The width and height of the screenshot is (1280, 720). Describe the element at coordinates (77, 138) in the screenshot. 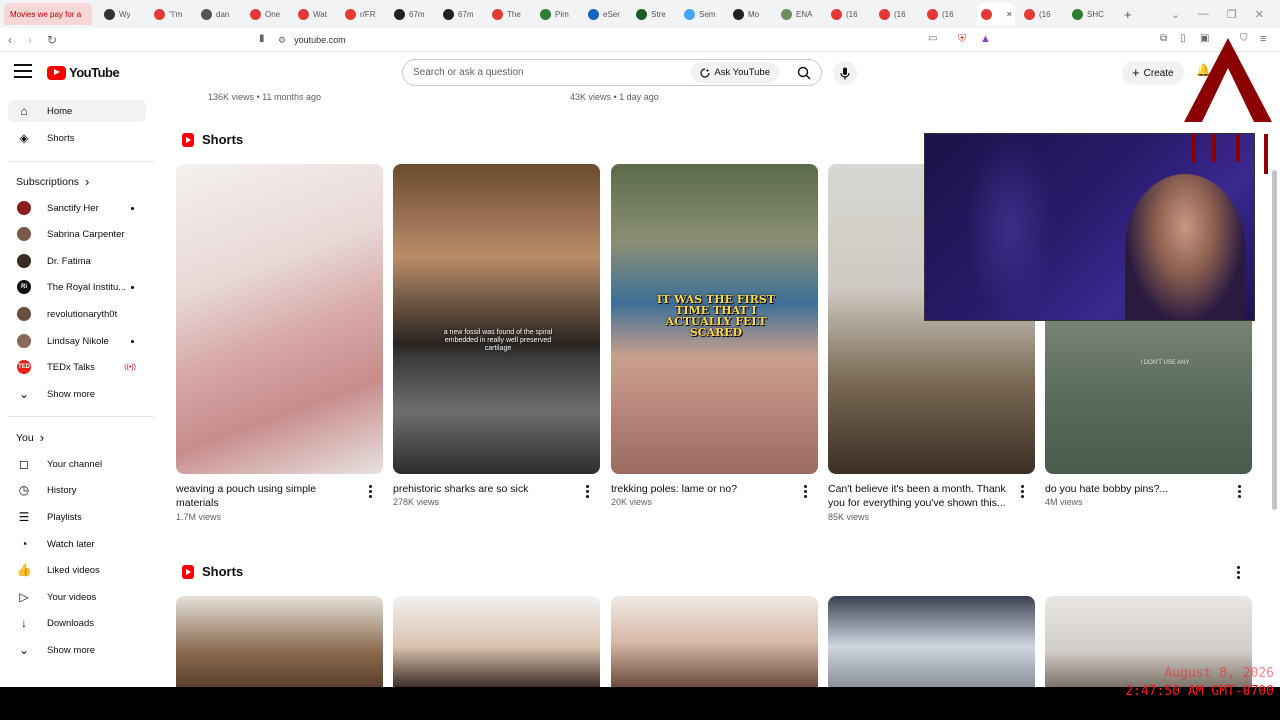

I see `sidebar-item-shorts: ◈ Shorts` at that location.